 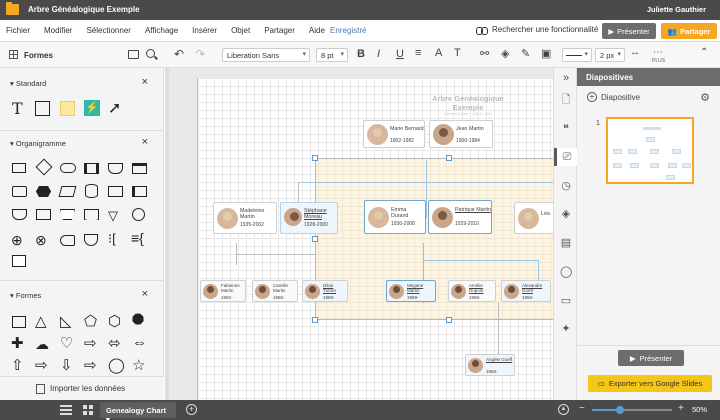 I want to click on star-icon: ☆, so click(x=138, y=365).